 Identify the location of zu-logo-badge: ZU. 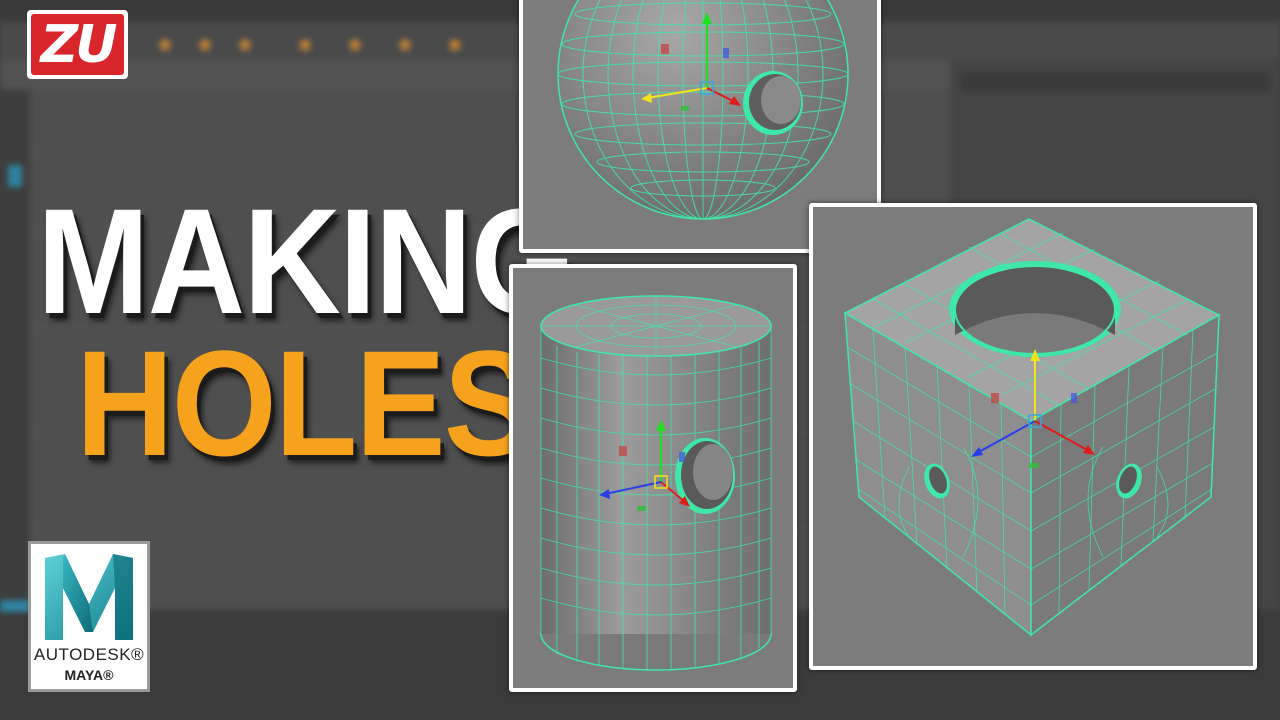
(77, 44).